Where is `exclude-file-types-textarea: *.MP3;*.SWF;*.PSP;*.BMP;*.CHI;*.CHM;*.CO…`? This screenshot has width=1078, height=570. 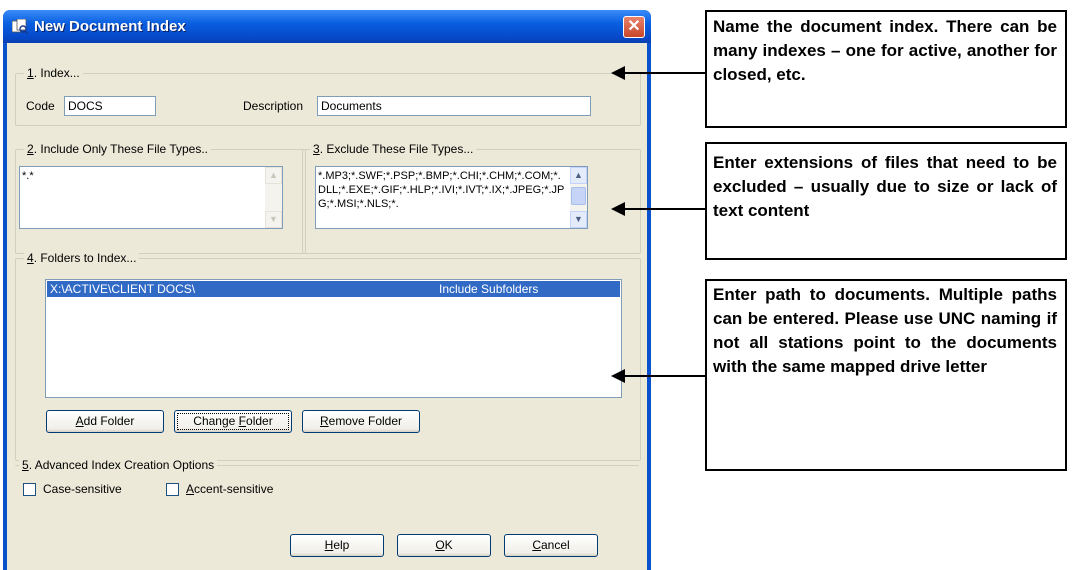
exclude-file-types-textarea: *.MP3;*.SWF;*.PSP;*.BMP;*.CHI;*.CHM;*.CO… is located at coordinates (451, 197).